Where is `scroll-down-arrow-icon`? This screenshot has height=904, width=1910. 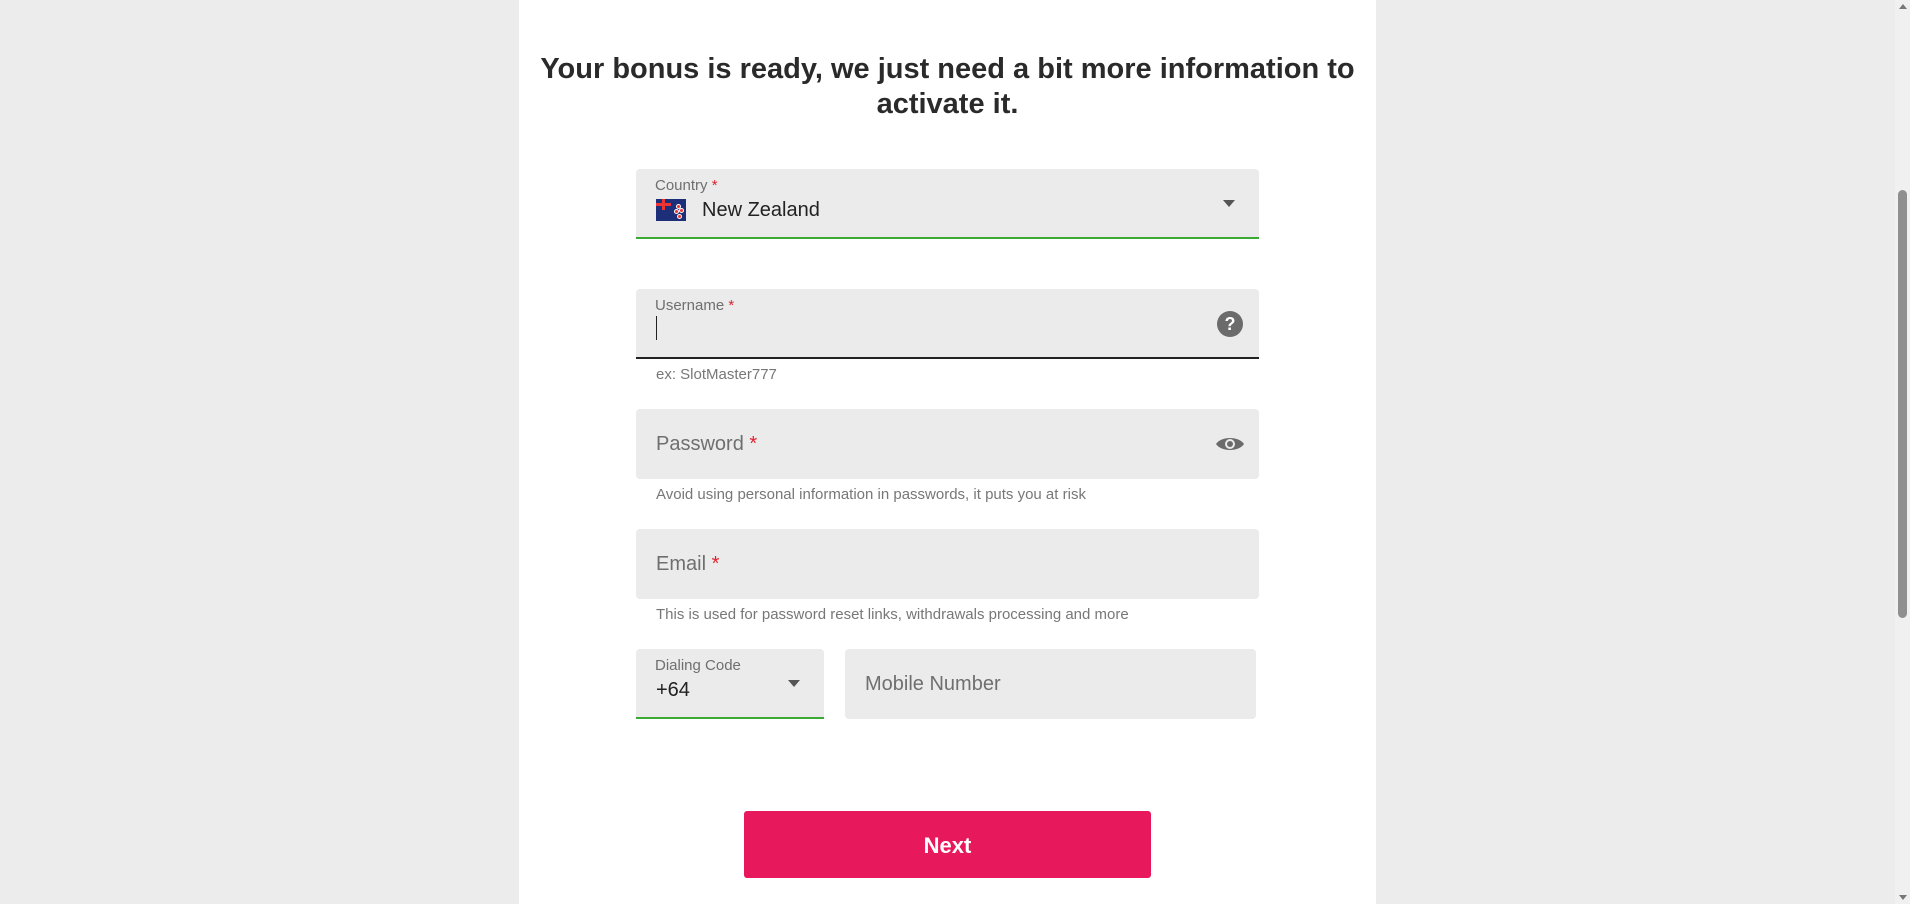
scroll-down-arrow-icon is located at coordinates (1903, 897).